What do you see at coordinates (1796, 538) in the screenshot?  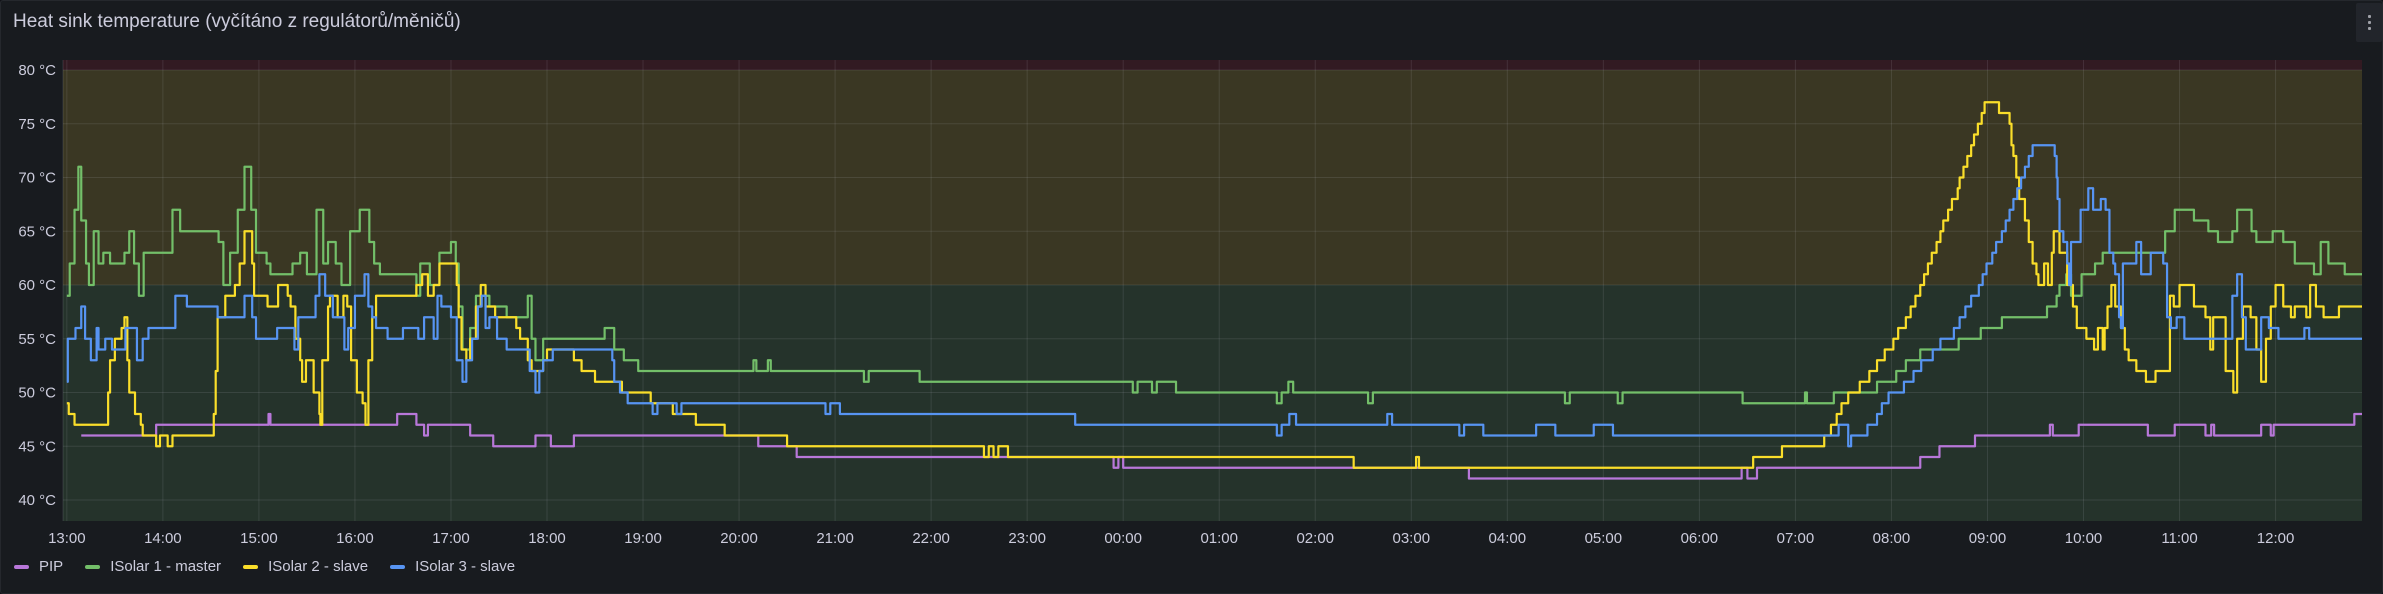 I see `x-tick-label: 07:00` at bounding box center [1796, 538].